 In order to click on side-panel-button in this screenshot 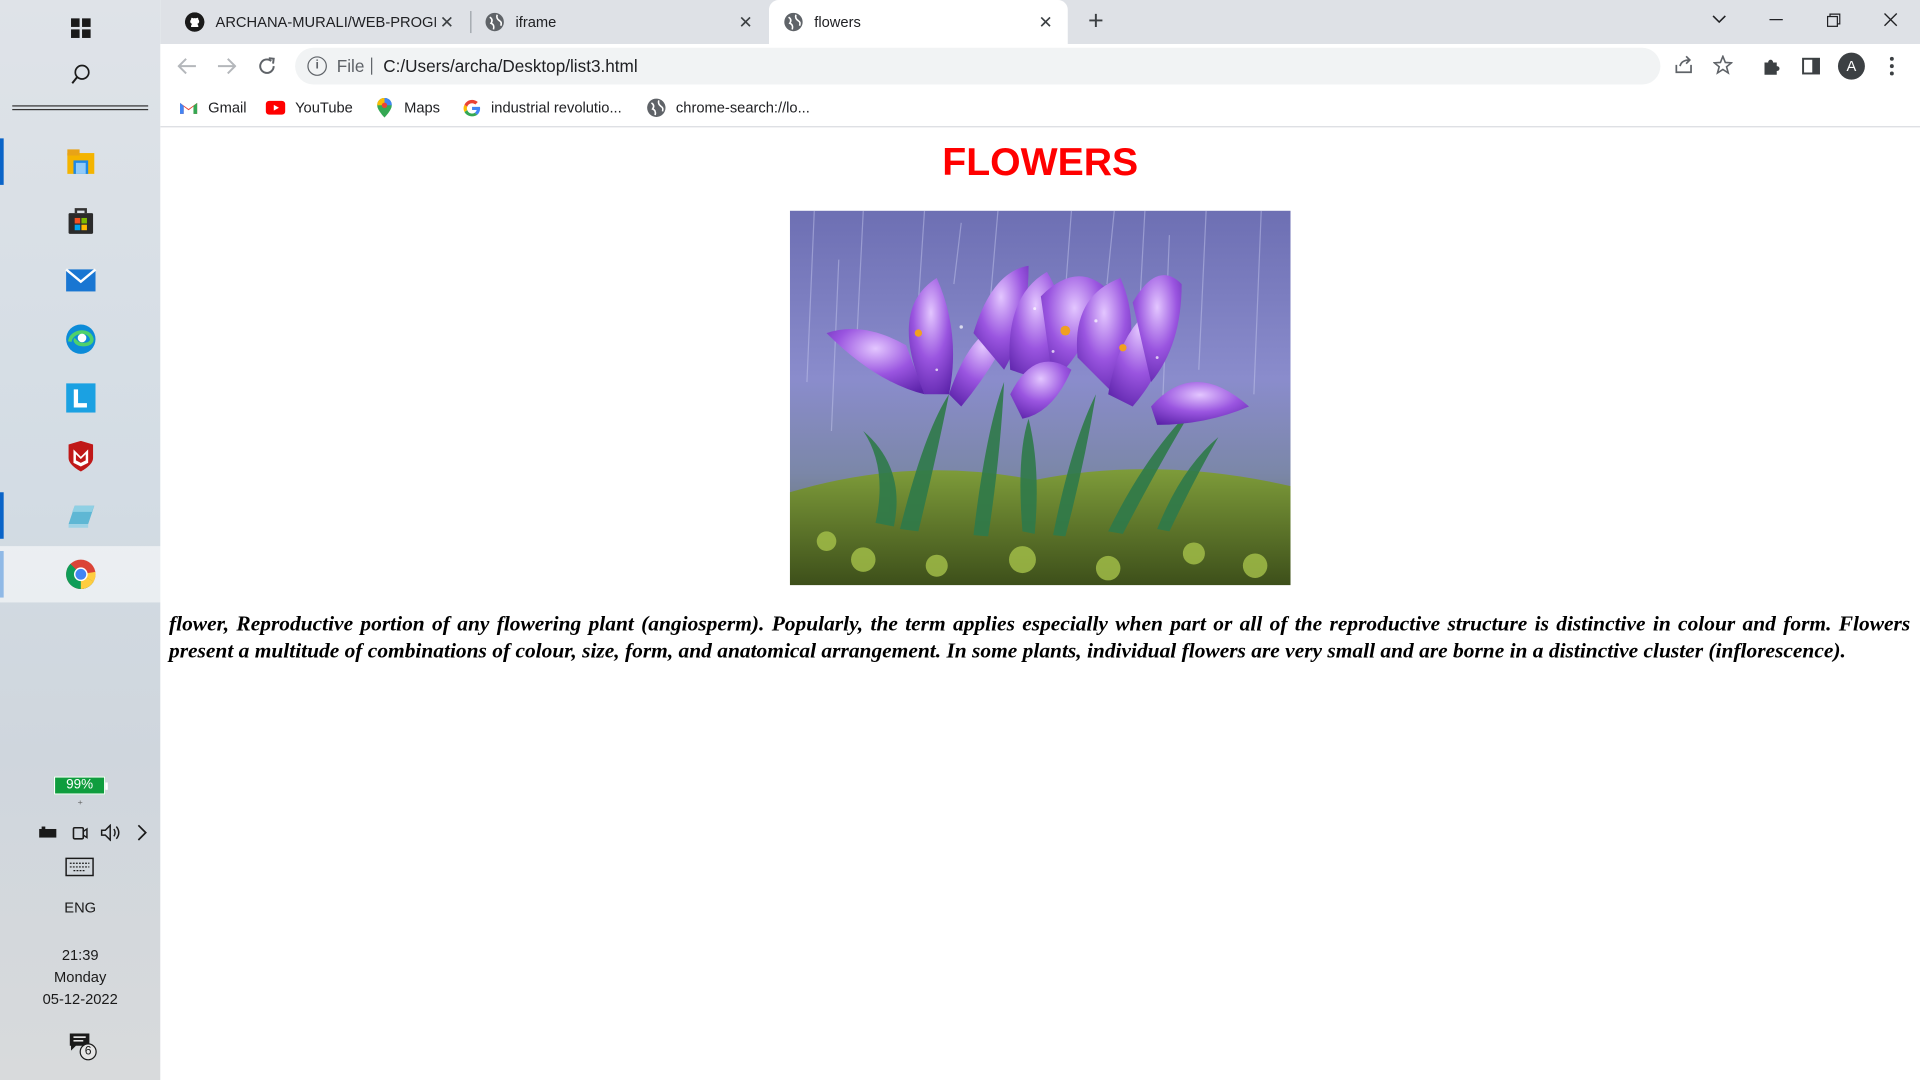, I will do `click(1810, 65)`.